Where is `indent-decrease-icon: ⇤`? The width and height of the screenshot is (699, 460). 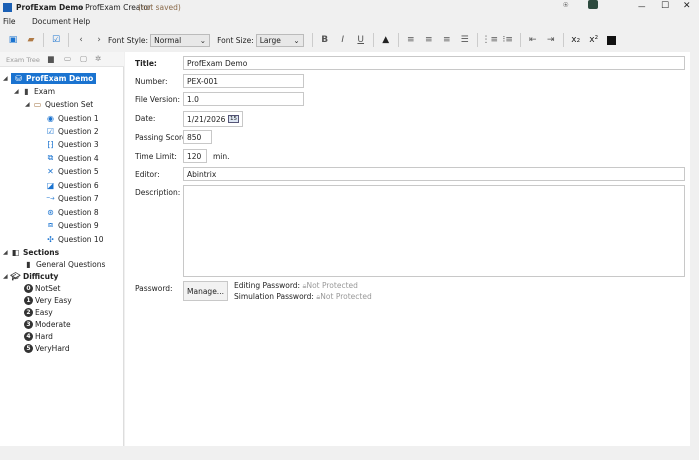 indent-decrease-icon: ⇤ is located at coordinates (533, 40).